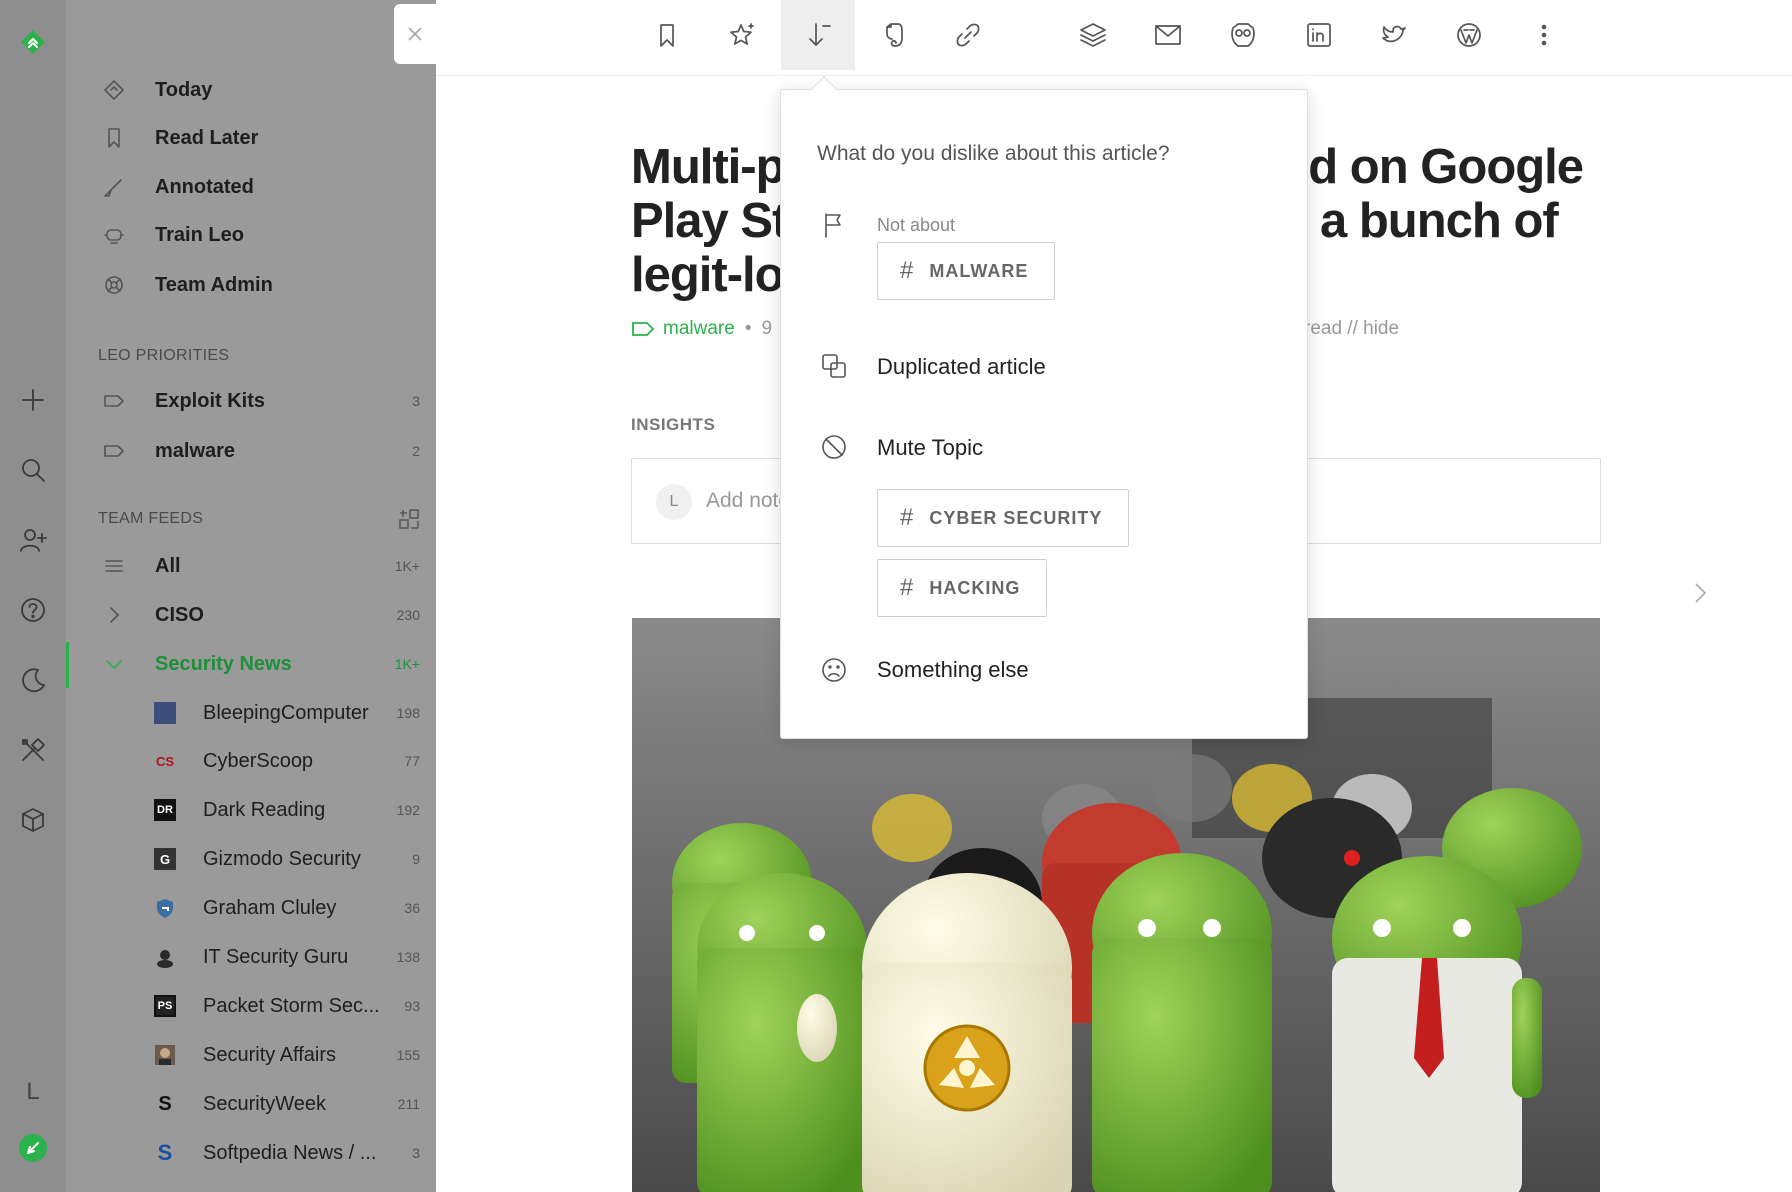 The height and width of the screenshot is (1192, 1792). I want to click on wordpress-icon, so click(1469, 35).